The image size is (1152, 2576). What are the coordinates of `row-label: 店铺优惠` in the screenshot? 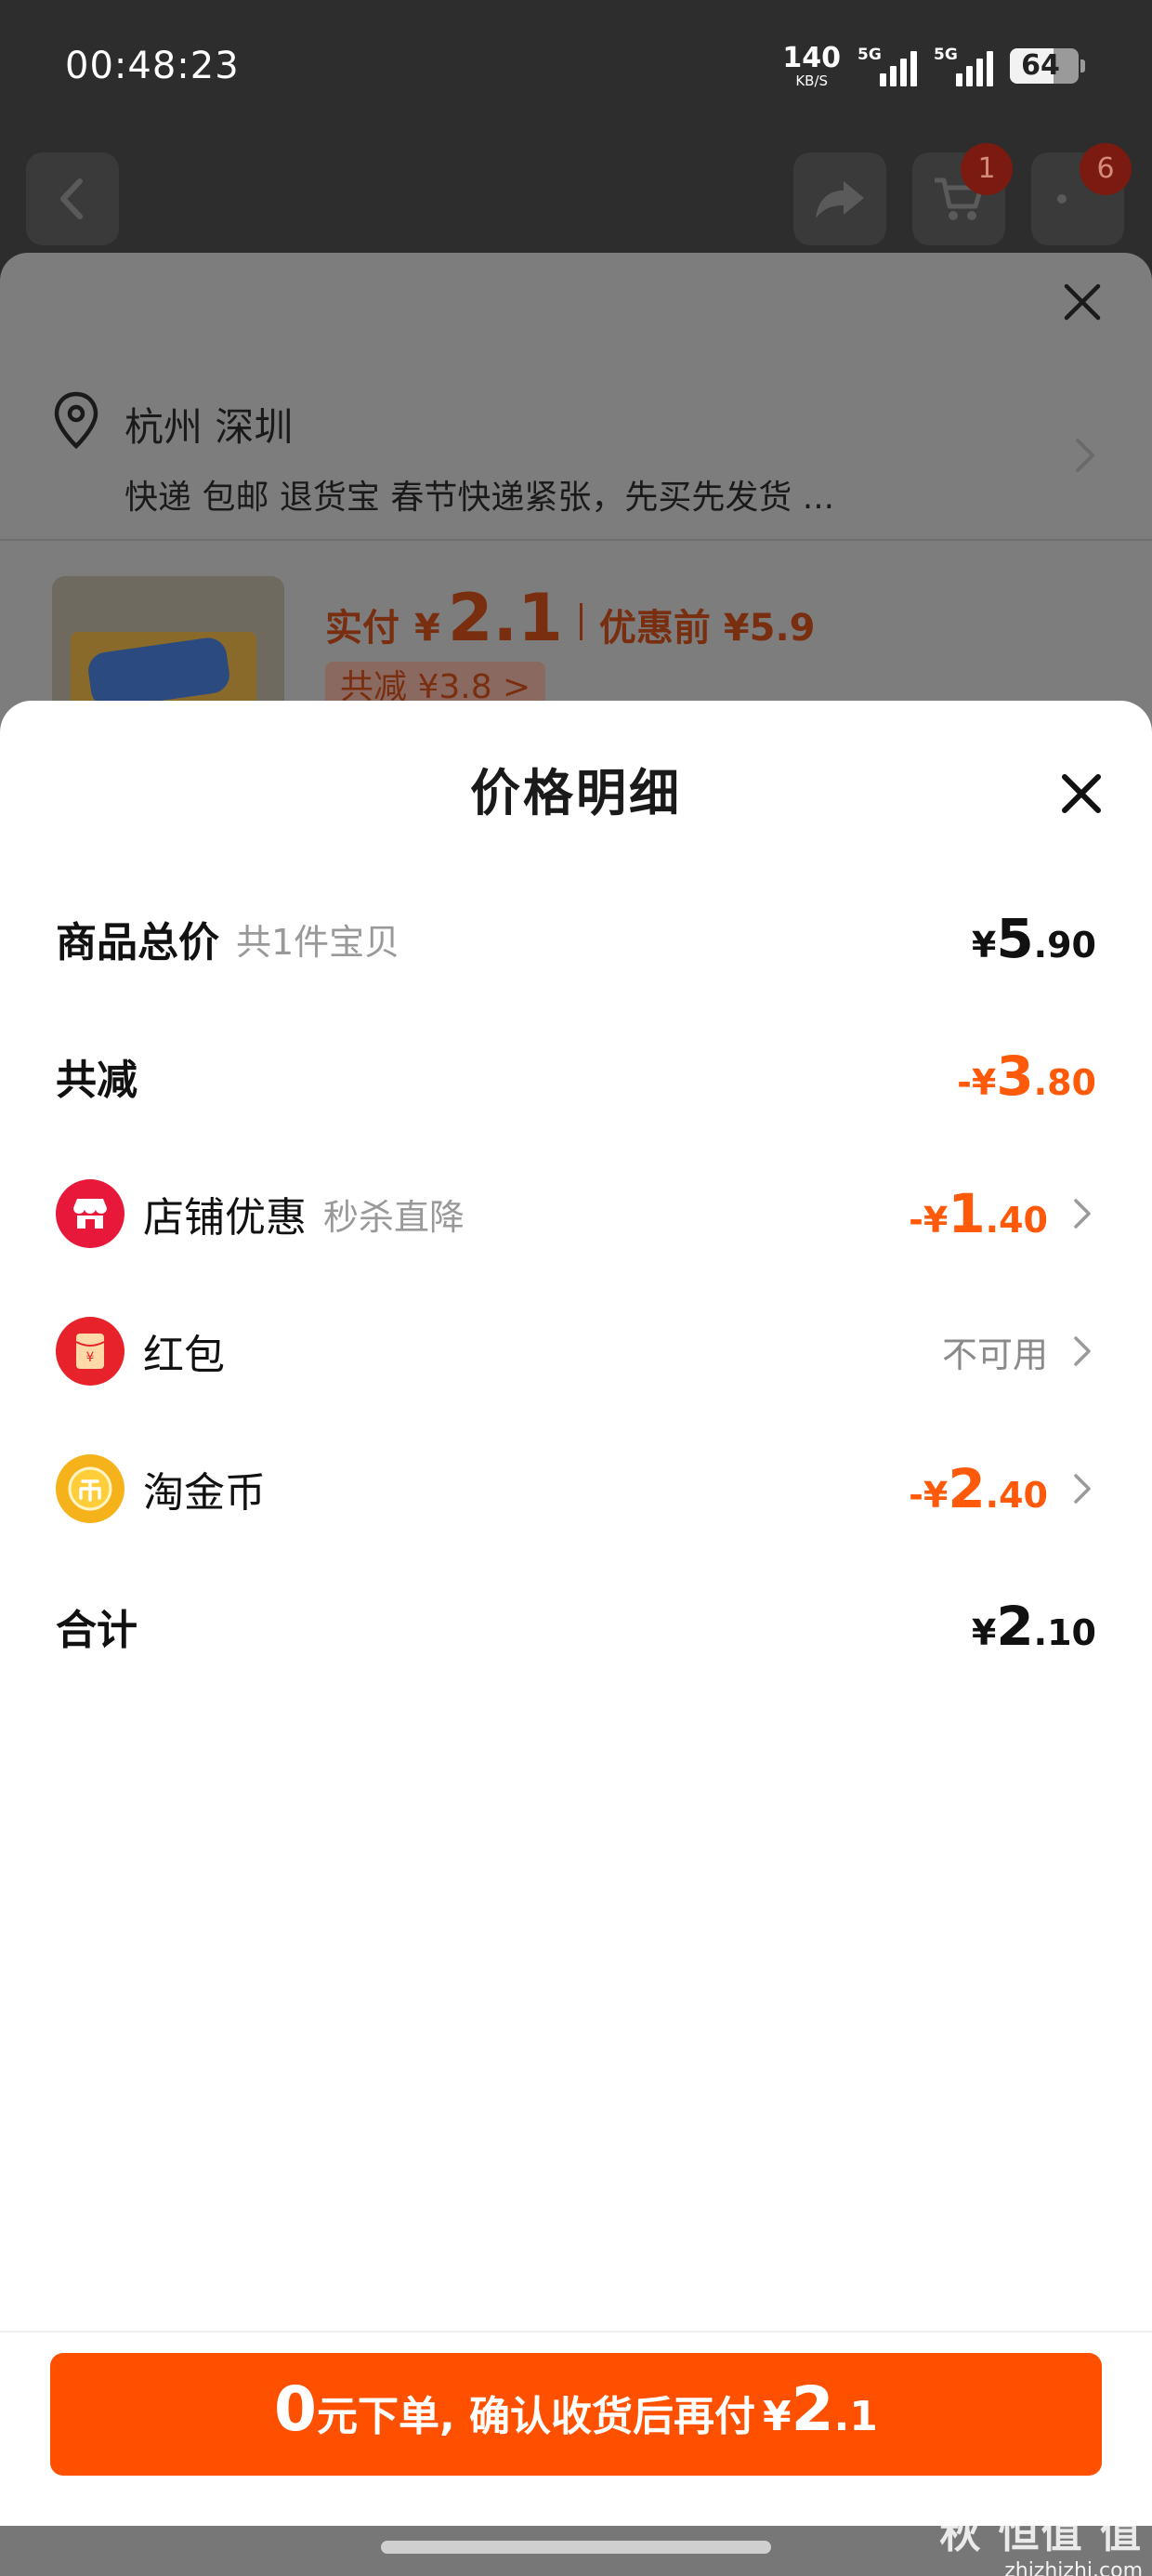 It's located at (225, 1218).